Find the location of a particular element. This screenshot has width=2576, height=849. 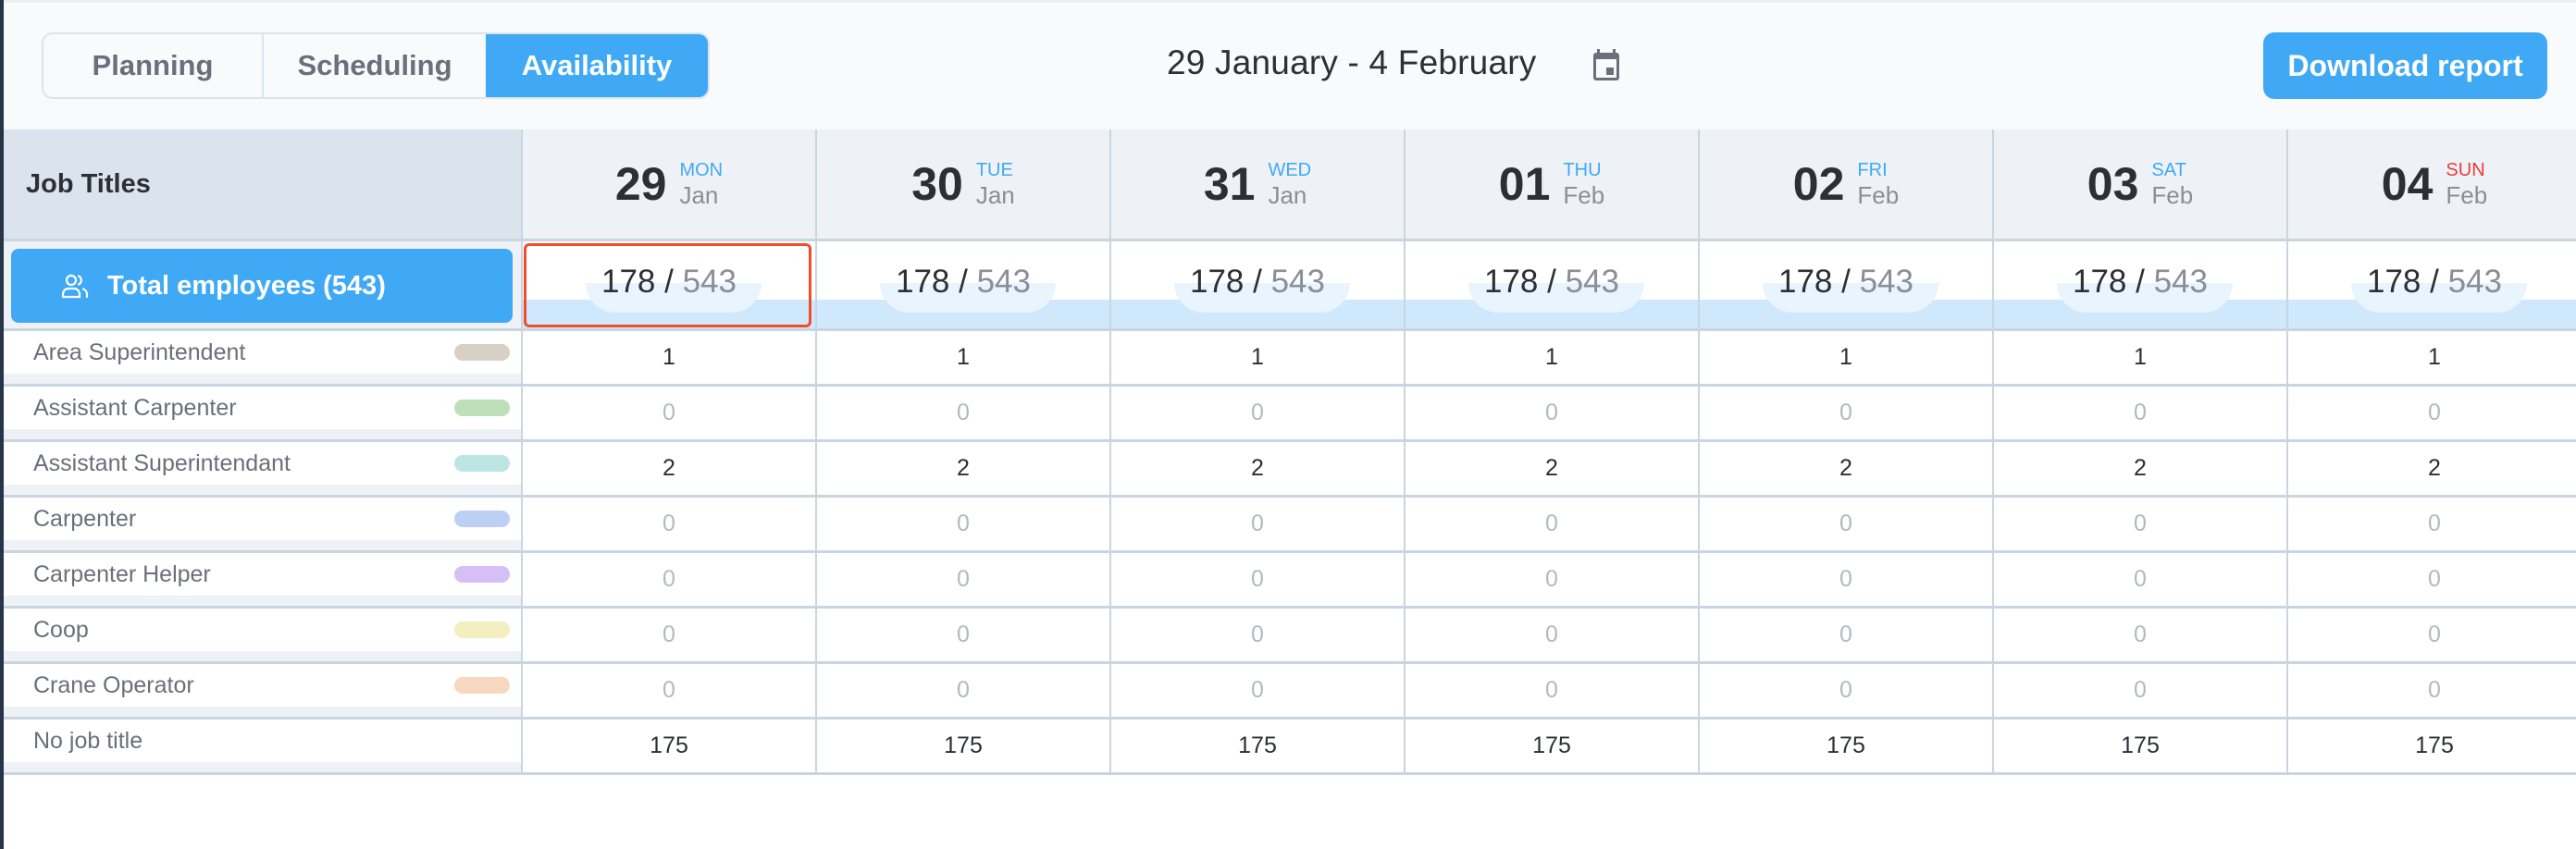

day-header: 02 FRI Feb is located at coordinates (1845, 184).